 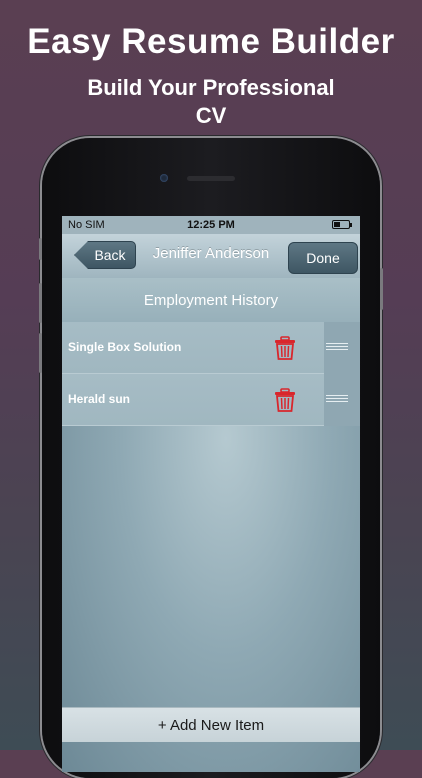 What do you see at coordinates (211, 41) in the screenshot?
I see `promo-title: Easy Resume Builder` at bounding box center [211, 41].